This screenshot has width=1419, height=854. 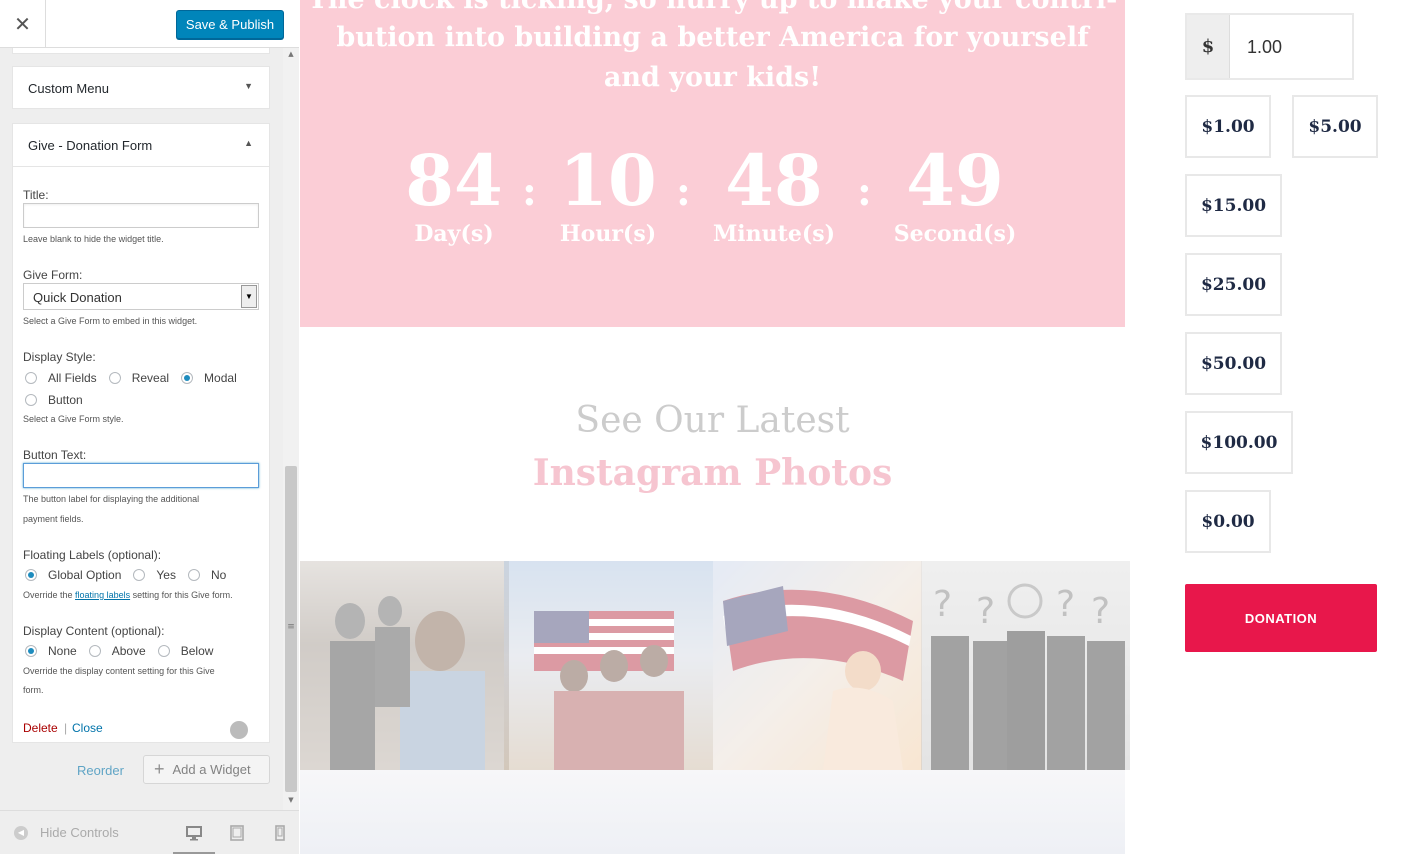 I want to click on instagram-photo-question-men: ? ? ? ?, so click(x=1025, y=665).